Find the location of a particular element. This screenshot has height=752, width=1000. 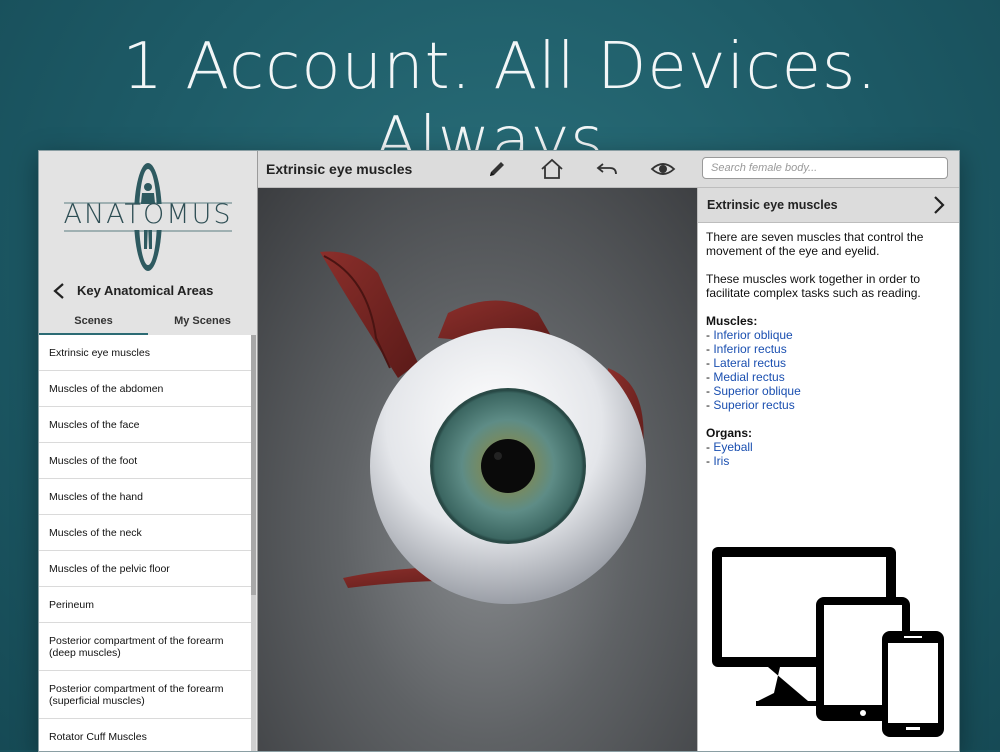

scene-item-foot: Muscles of the foot is located at coordinates (145, 461).